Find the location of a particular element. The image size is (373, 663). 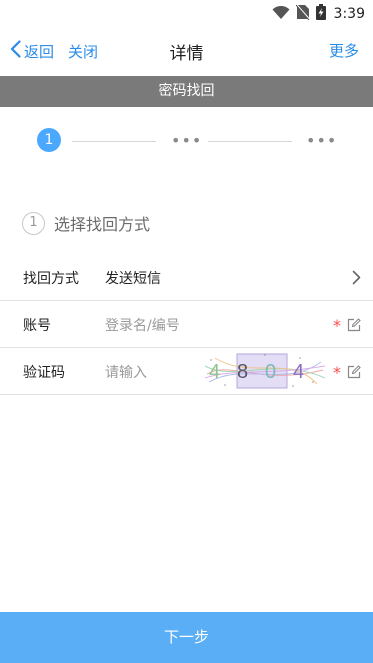

back-button: 返回 is located at coordinates (32, 51).